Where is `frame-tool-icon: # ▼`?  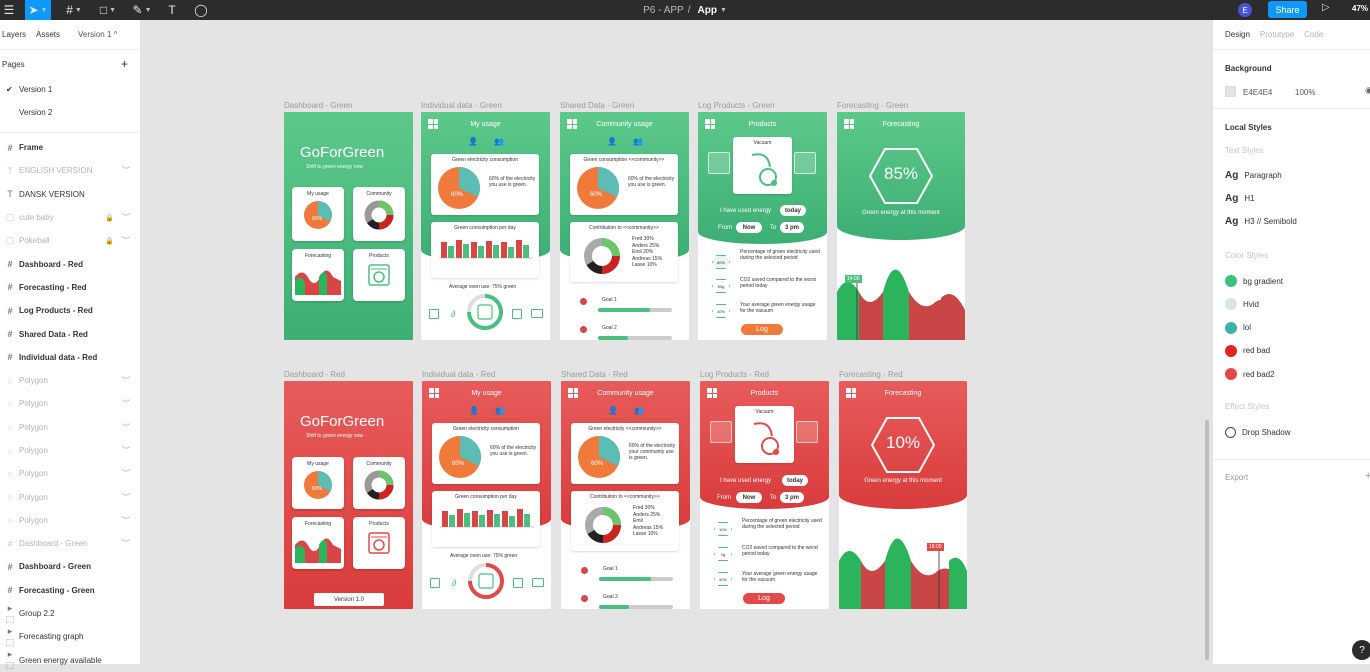
frame-tool-icon: # ▼ is located at coordinates (74, 10).